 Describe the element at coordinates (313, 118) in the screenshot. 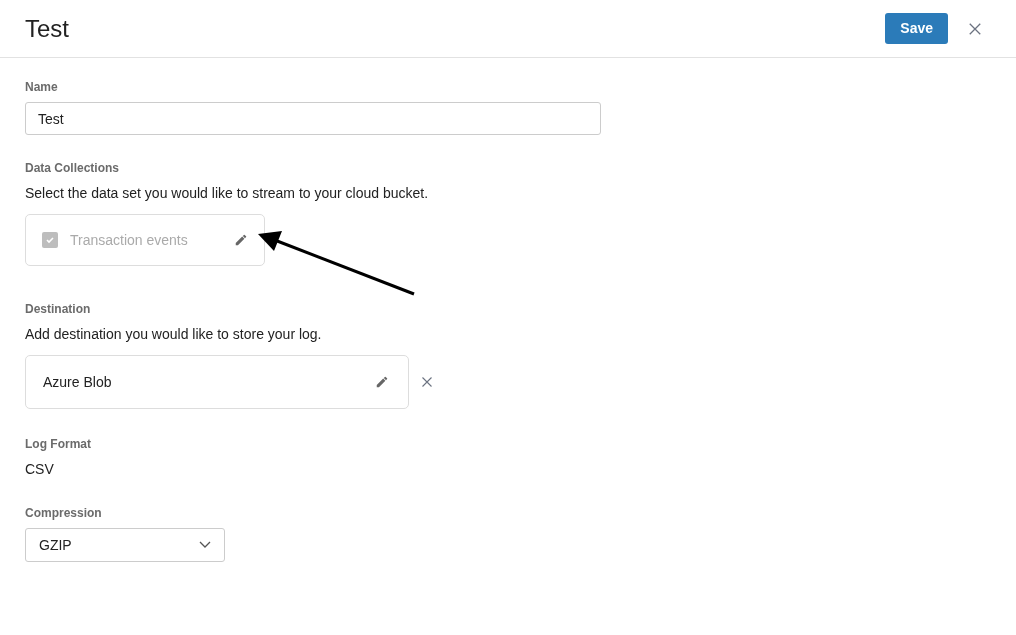

I see `name-input-field: Test` at that location.